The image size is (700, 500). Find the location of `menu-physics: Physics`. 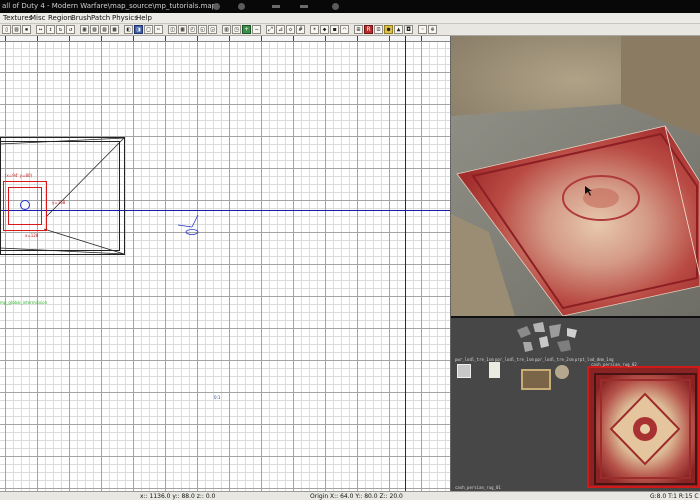

menu-physics: Physics is located at coordinates (125, 18).